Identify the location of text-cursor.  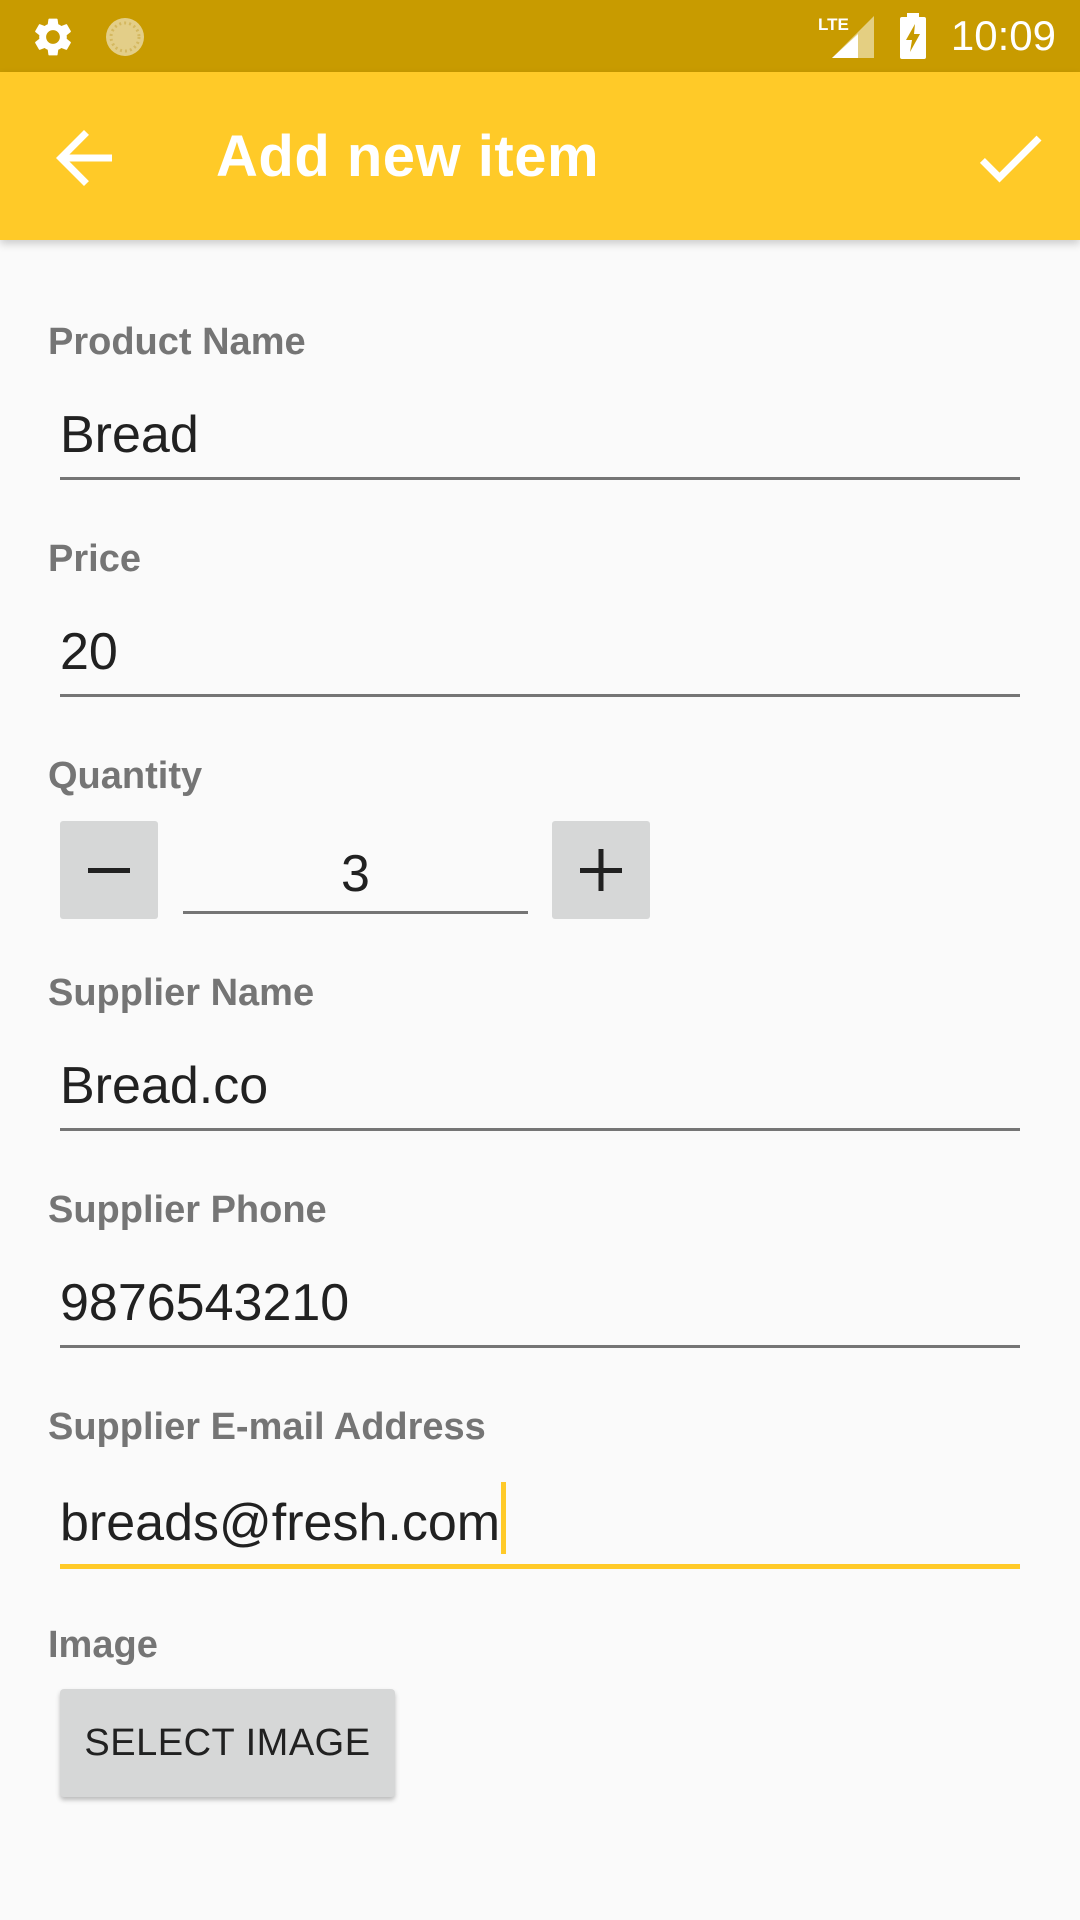
(504, 1518).